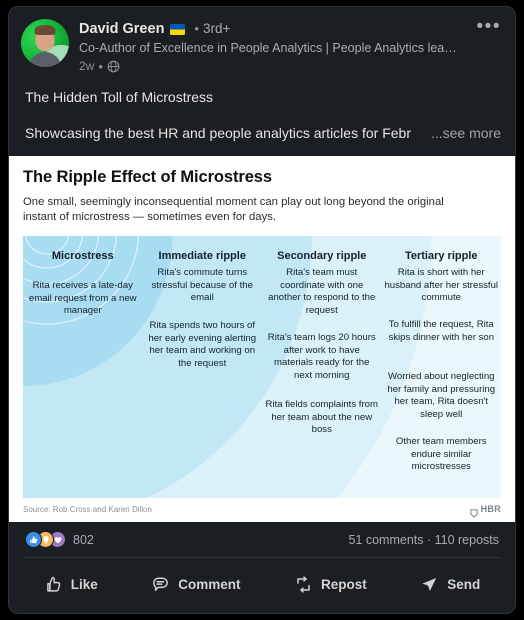 This screenshot has height=620, width=524. Describe the element at coordinates (87, 509) in the screenshot. I see `infographic-source: Source: Rob Cross and Karen Dillon` at that location.